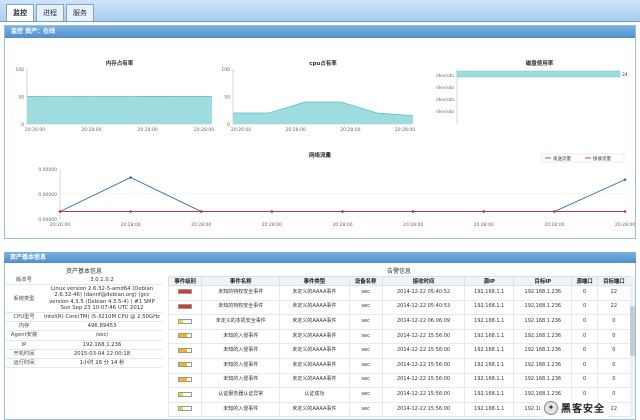 Image resolution: width=640 pixels, height=420 pixels. What do you see at coordinates (241, 130) in the screenshot?
I see `x-tick-1: 20:26:00` at bounding box center [241, 130].